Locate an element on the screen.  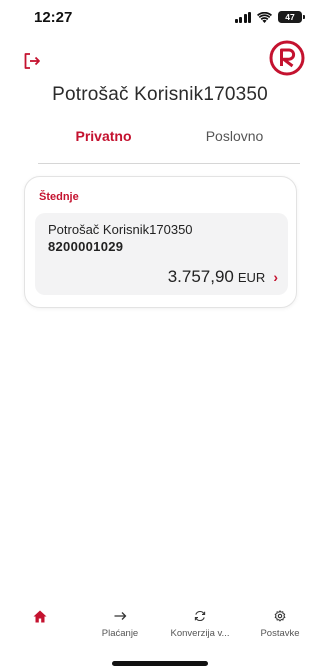
home-icon is located at coordinates (40, 616).